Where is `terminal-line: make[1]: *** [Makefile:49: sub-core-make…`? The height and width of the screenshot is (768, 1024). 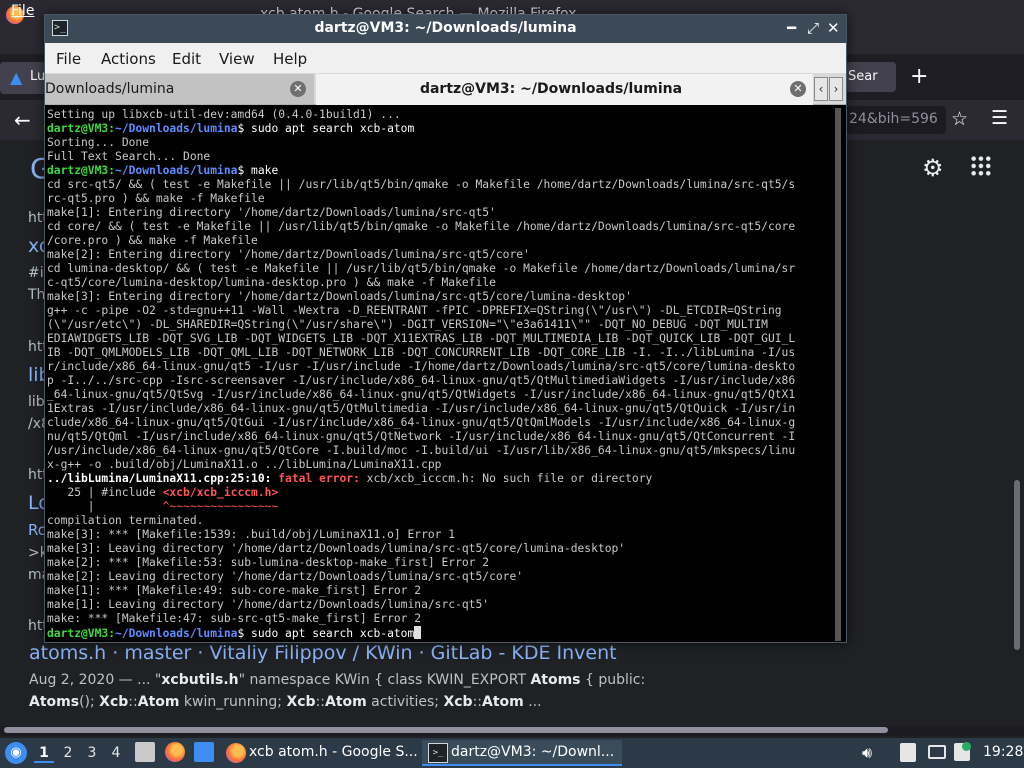 terminal-line: make[1]: *** [Makefile:49: sub-core-make… is located at coordinates (234, 590).